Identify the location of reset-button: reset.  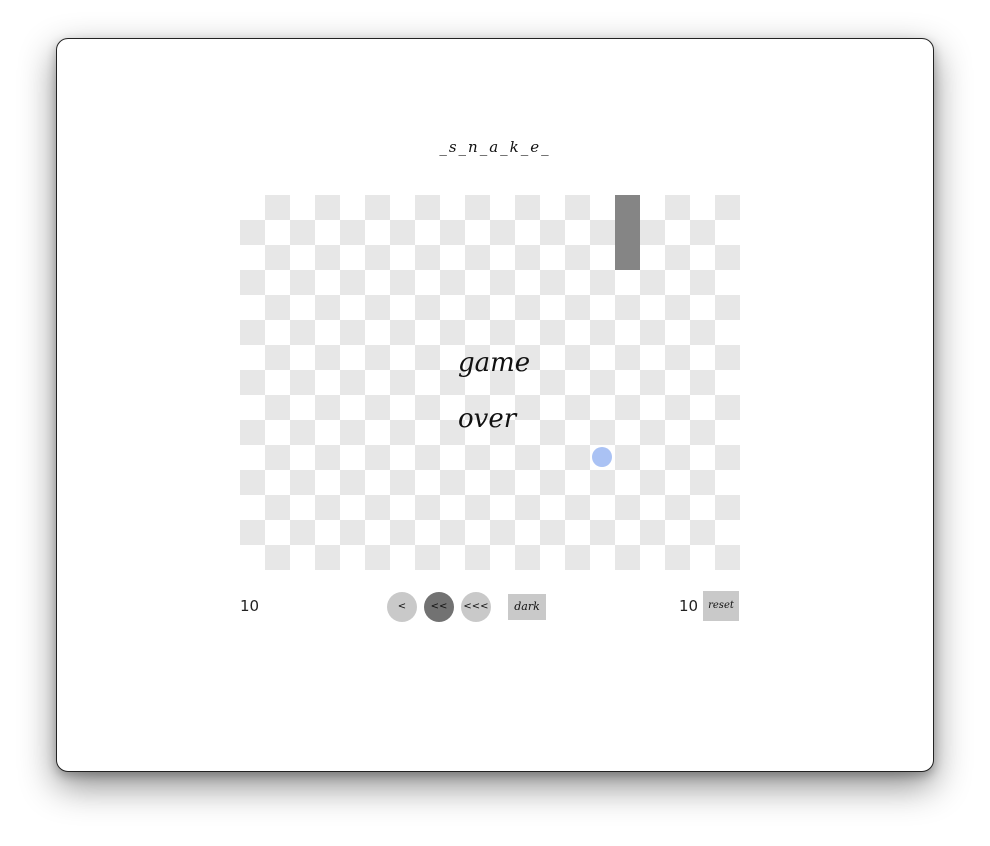
(721, 606).